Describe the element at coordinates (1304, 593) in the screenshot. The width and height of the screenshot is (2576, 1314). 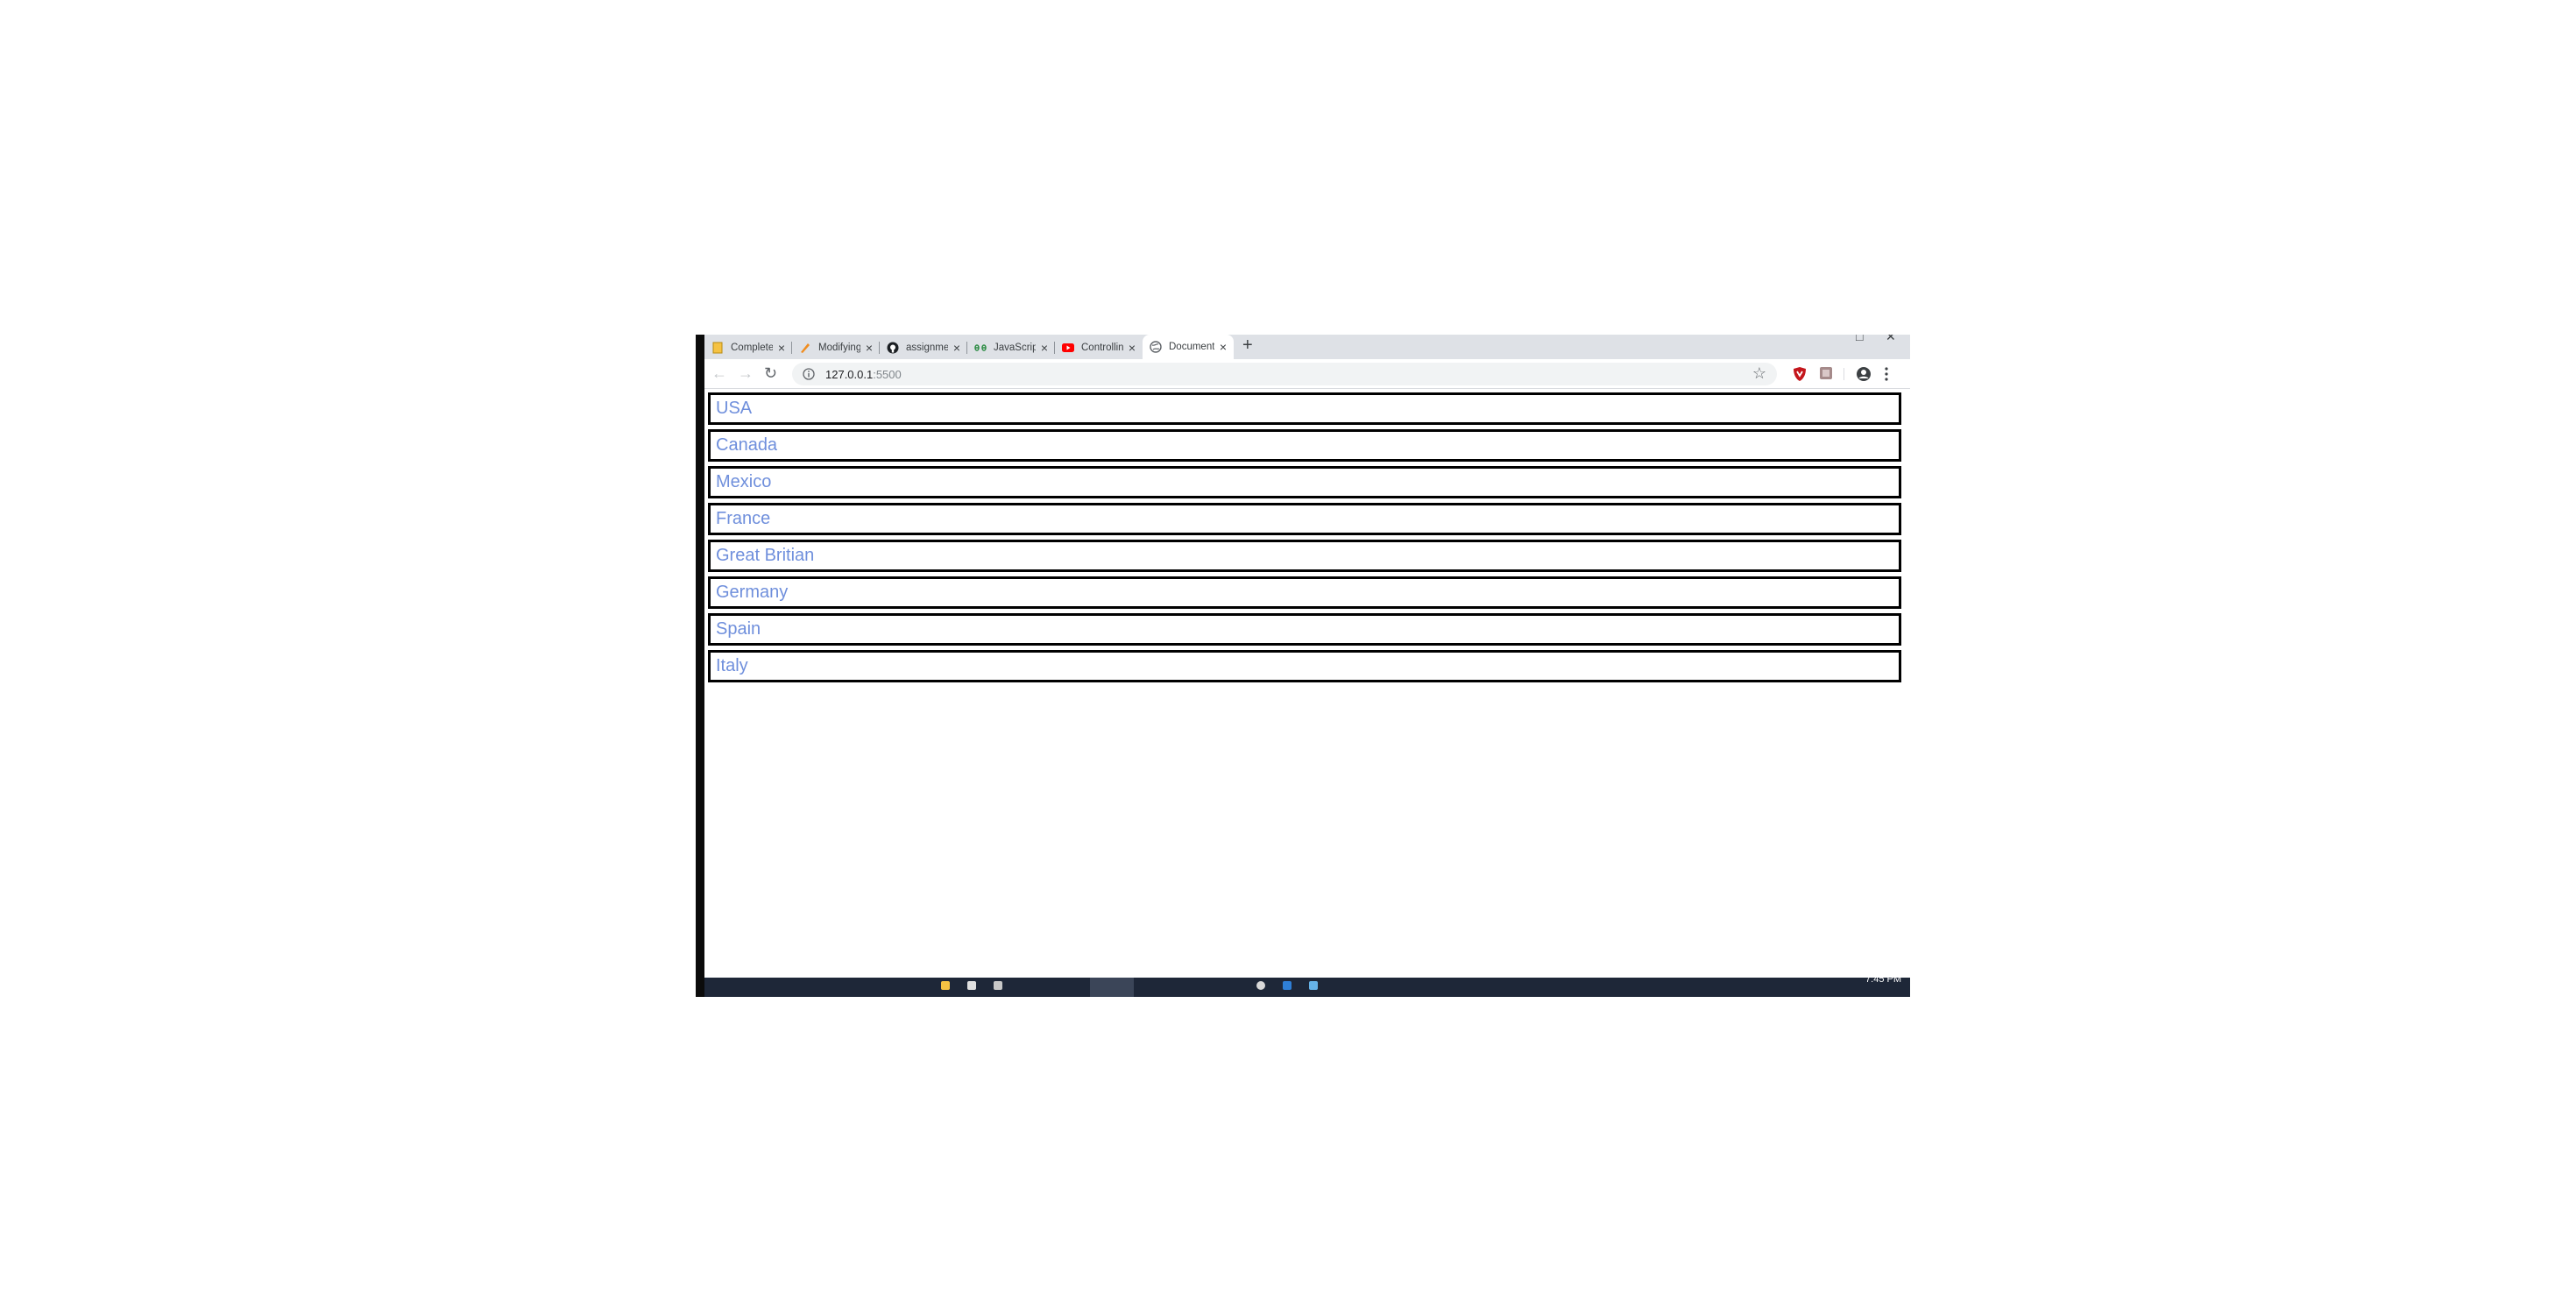
I see `country-item: Germany` at that location.